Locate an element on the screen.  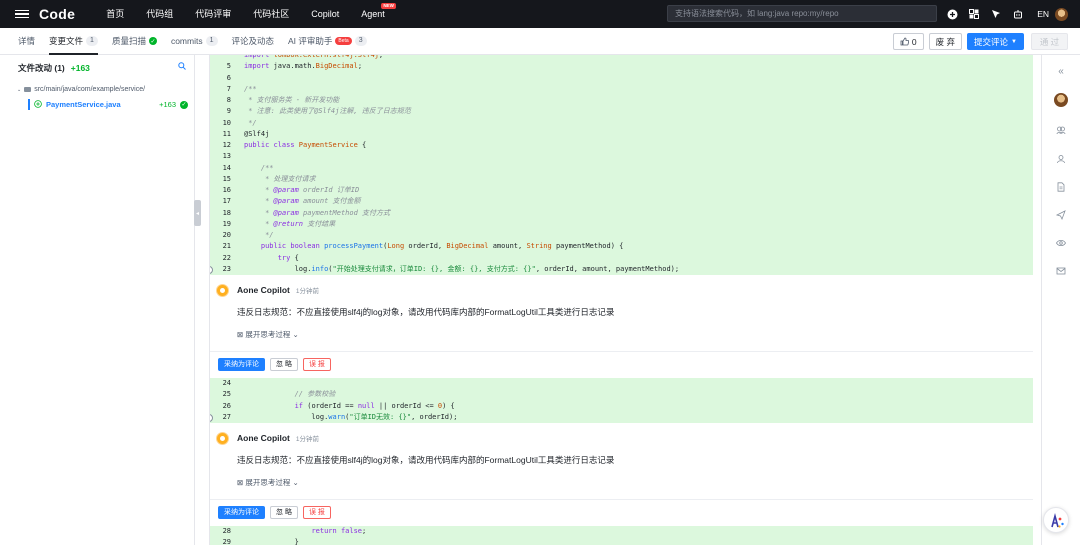
code-line: 6 is located at coordinates (621, 78).